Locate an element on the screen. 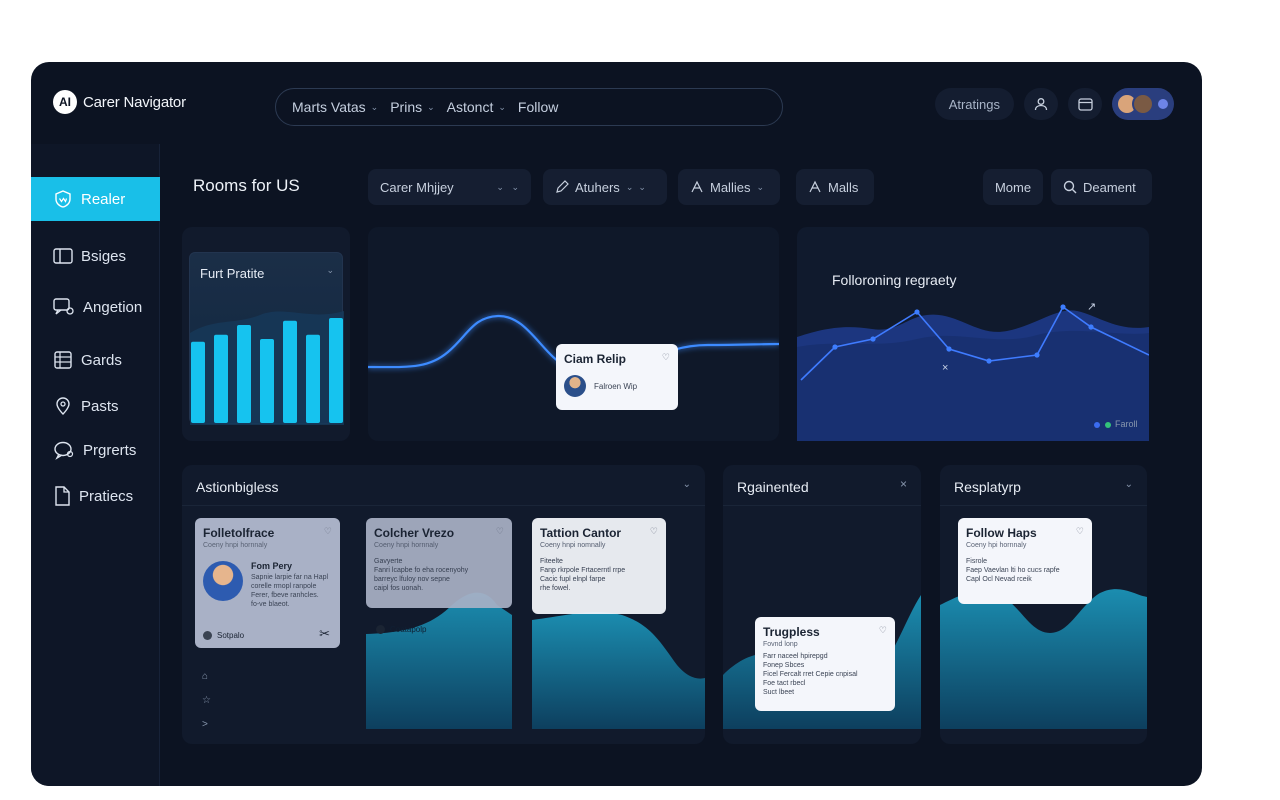 The height and width of the screenshot is (800, 1280). chevron-right-icon: > is located at coordinates (206, 725).